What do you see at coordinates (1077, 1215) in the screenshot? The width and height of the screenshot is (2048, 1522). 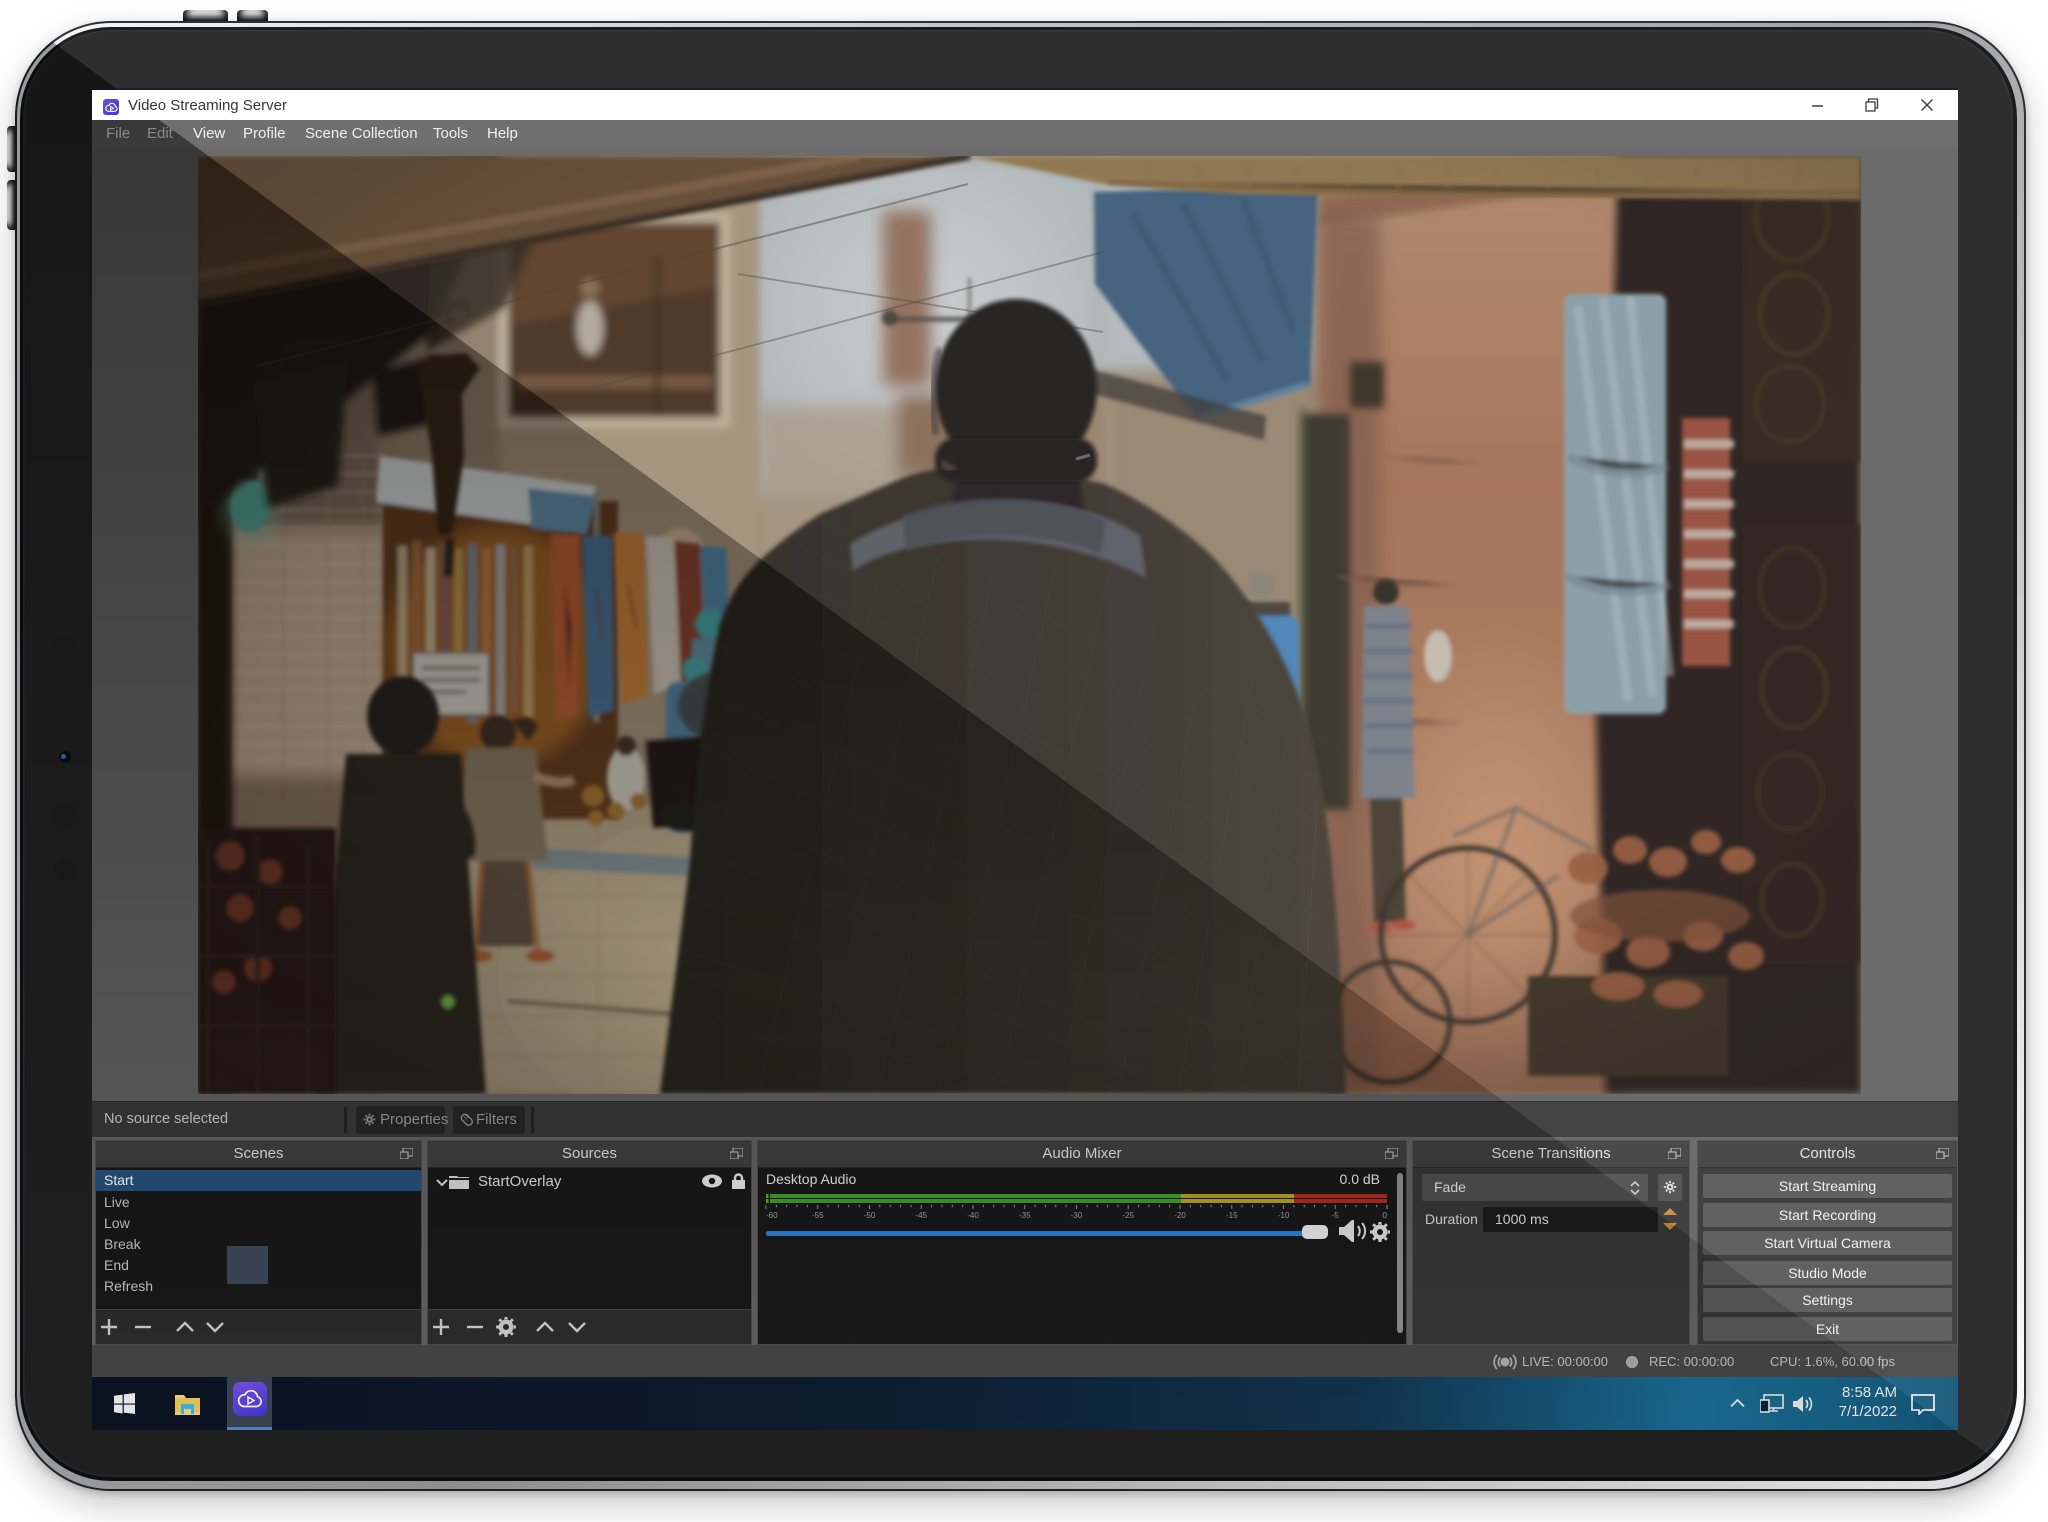 I see `svg-text: -30` at bounding box center [1077, 1215].